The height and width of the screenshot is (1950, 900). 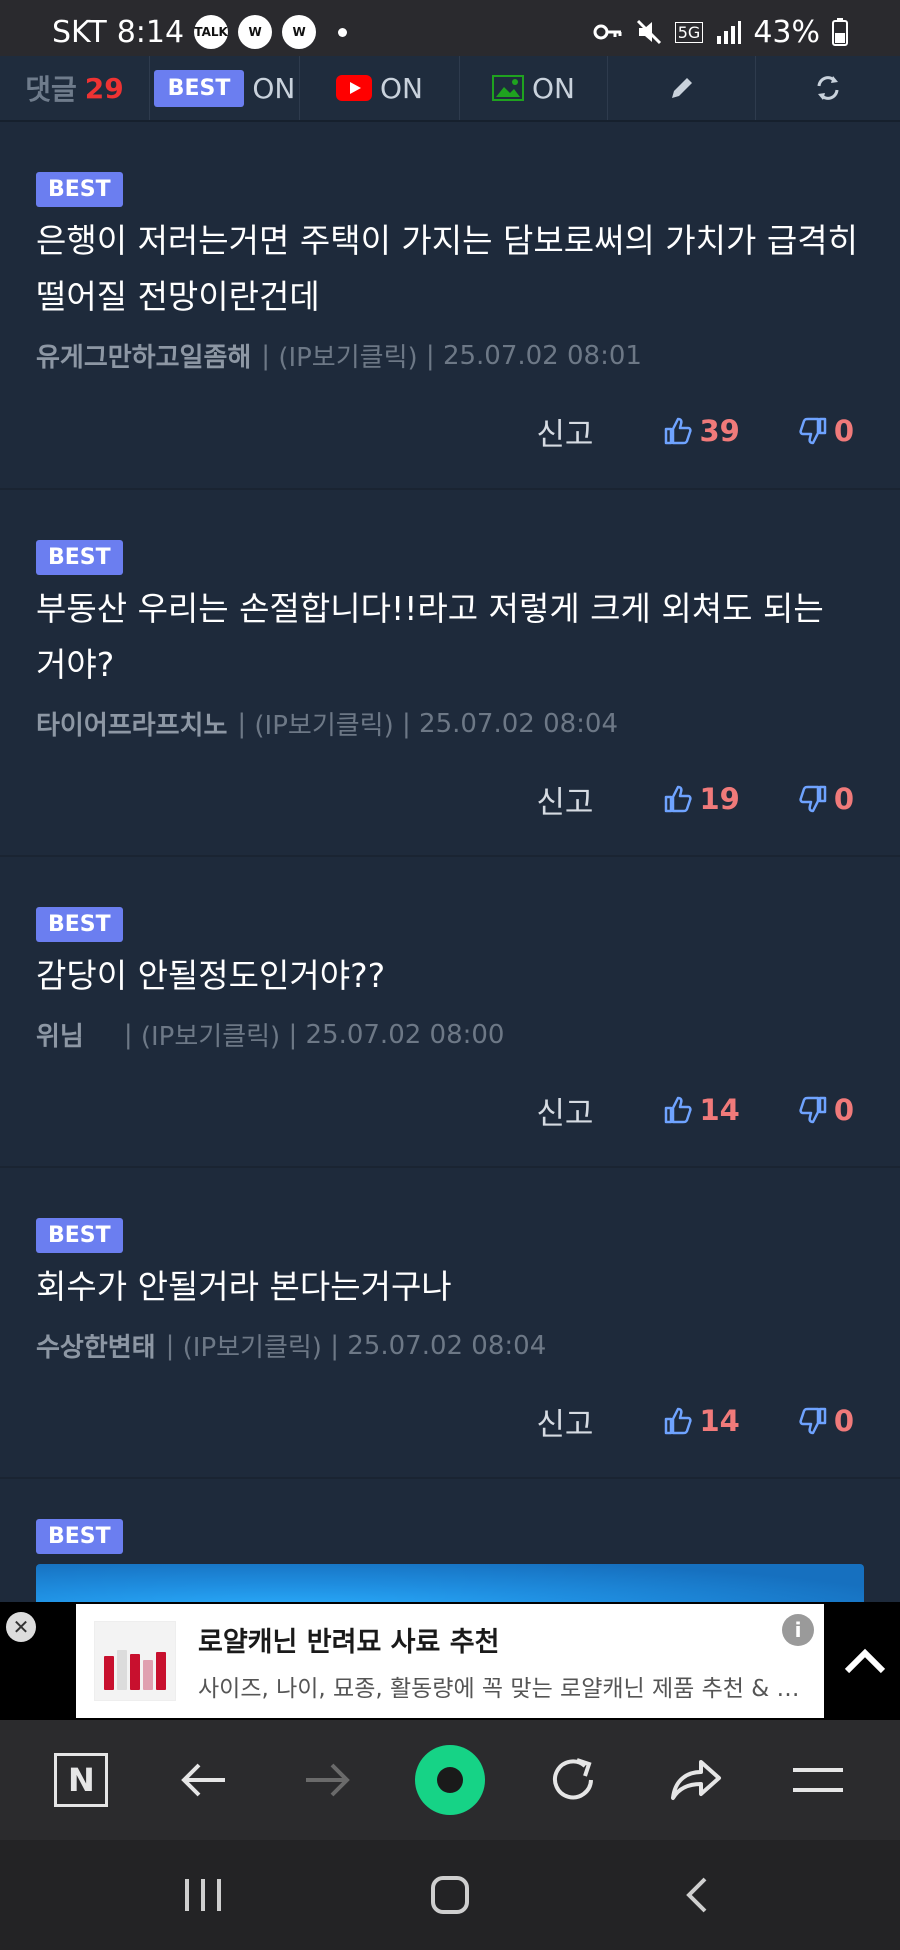 I want to click on w-app-icon: W, so click(x=255, y=32).